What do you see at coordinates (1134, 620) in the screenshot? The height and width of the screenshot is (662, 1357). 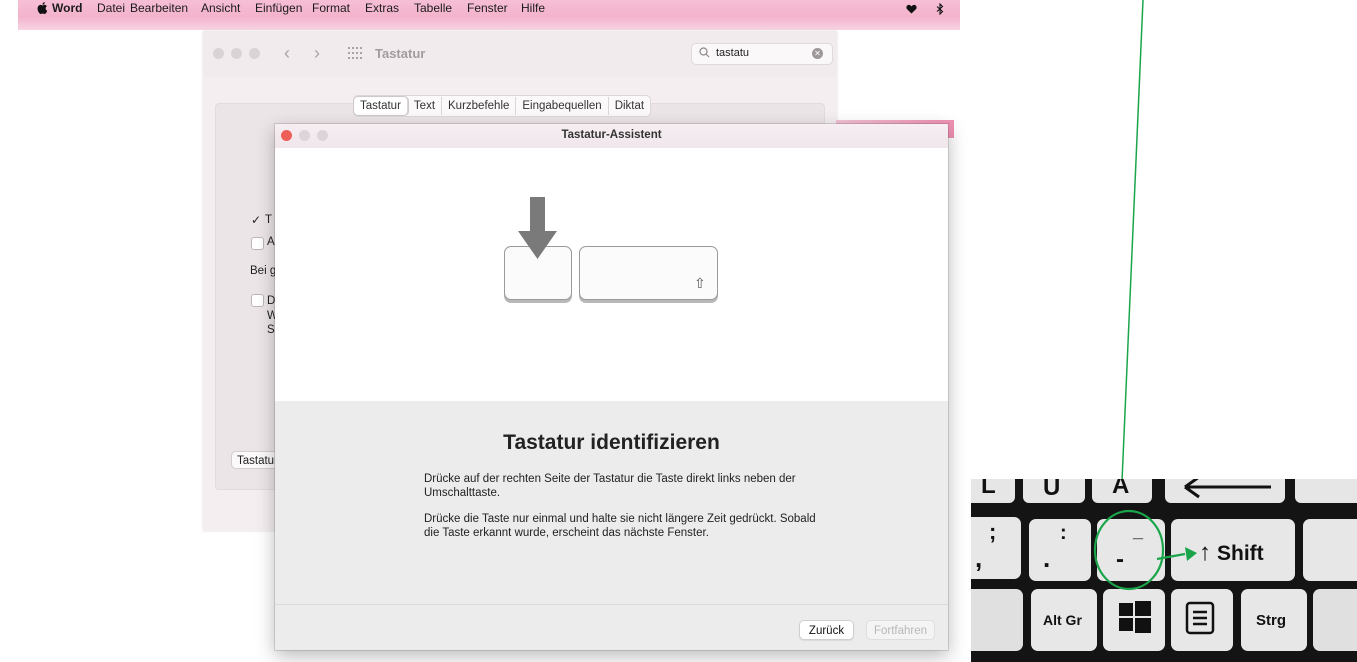 I see `photo-key-windows` at bounding box center [1134, 620].